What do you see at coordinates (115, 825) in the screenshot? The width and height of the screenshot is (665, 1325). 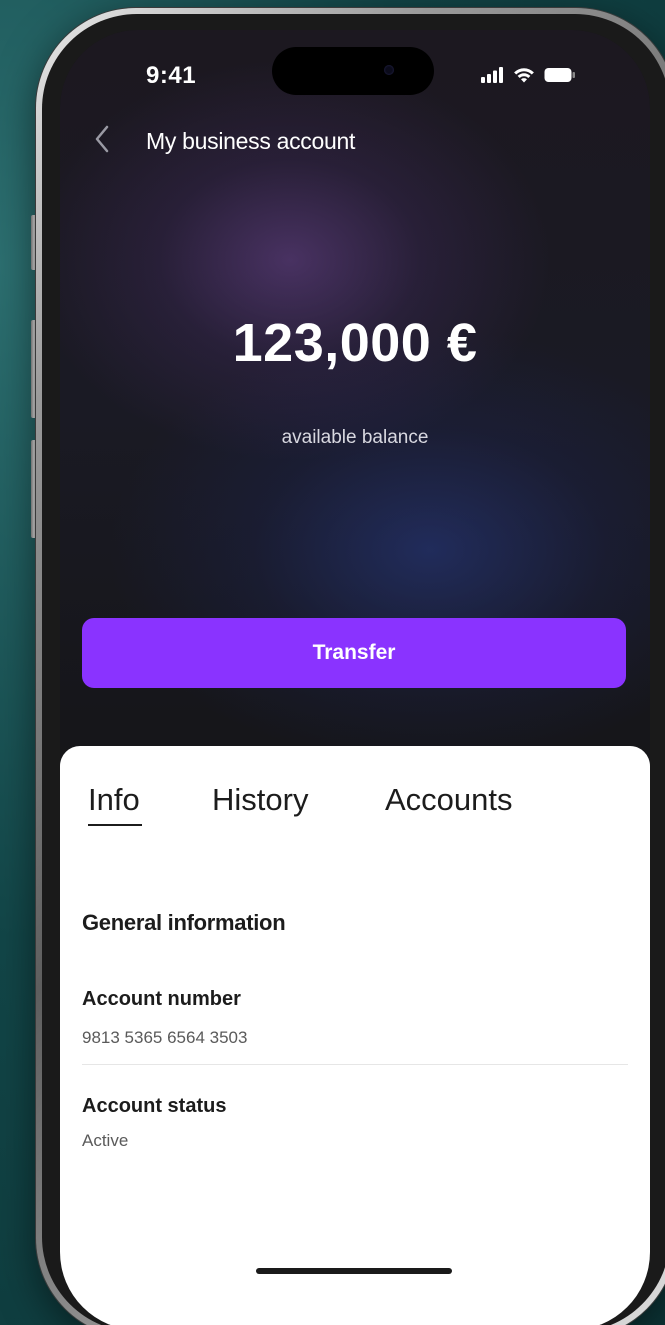 I see `active-tab-indicator` at bounding box center [115, 825].